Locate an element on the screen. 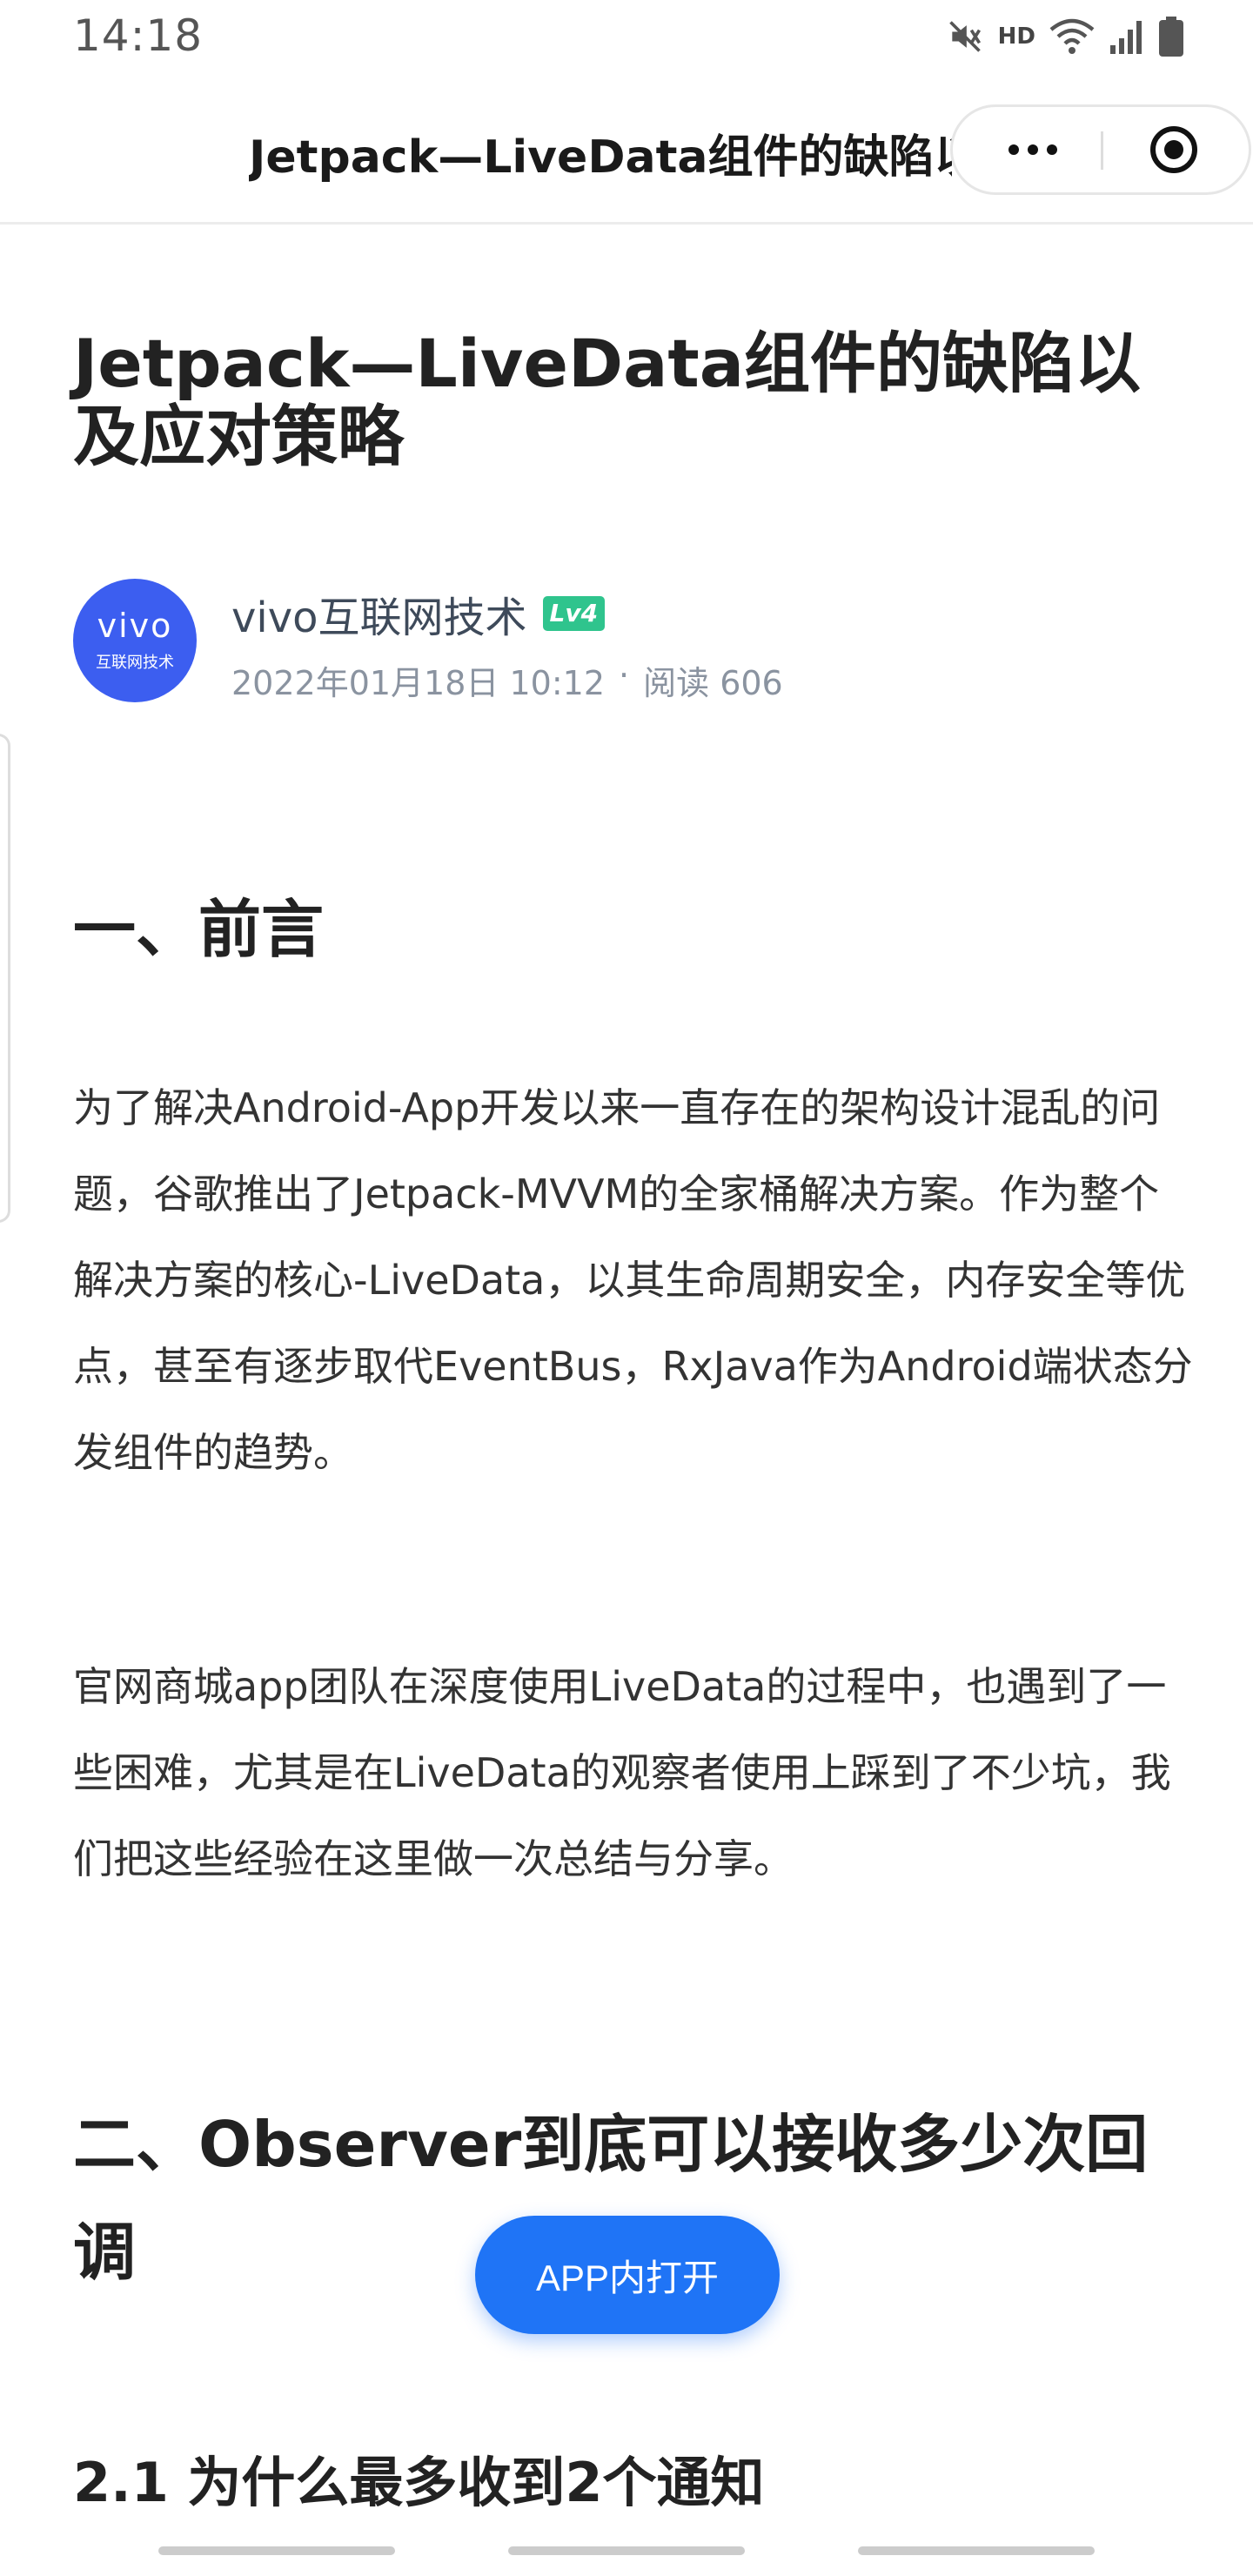 This screenshot has height=2576, width=1253. mute-icon is located at coordinates (964, 37).